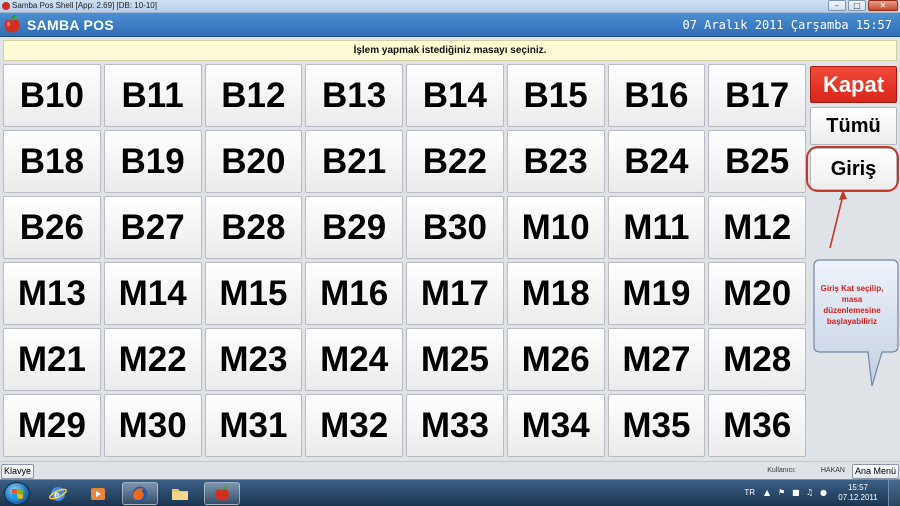 This screenshot has width=900, height=506. I want to click on table-button: M31, so click(253, 425).